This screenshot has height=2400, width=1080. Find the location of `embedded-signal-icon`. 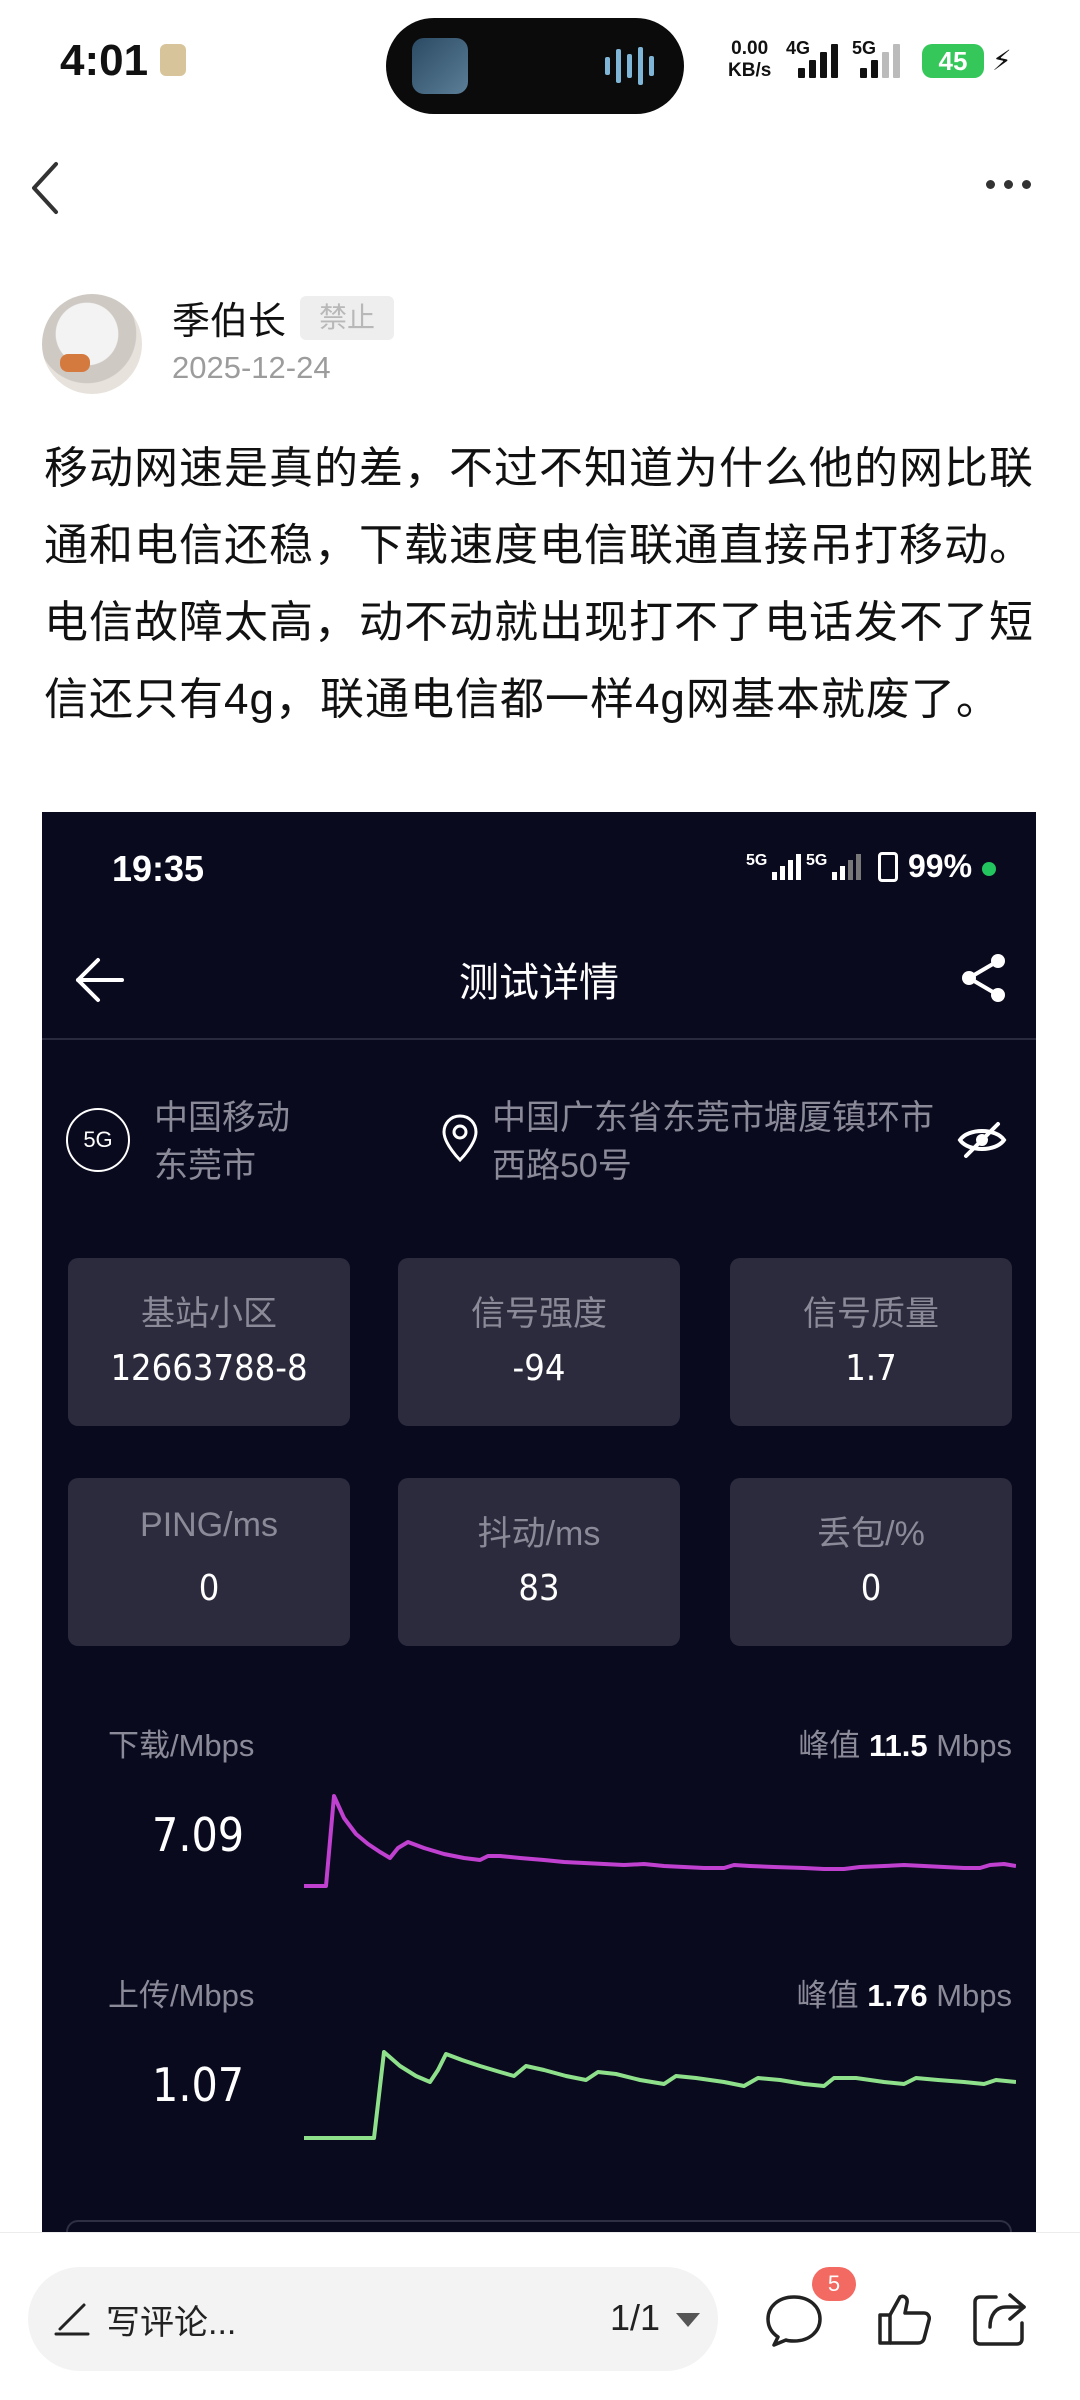

embedded-signal-icon is located at coordinates (786, 866).